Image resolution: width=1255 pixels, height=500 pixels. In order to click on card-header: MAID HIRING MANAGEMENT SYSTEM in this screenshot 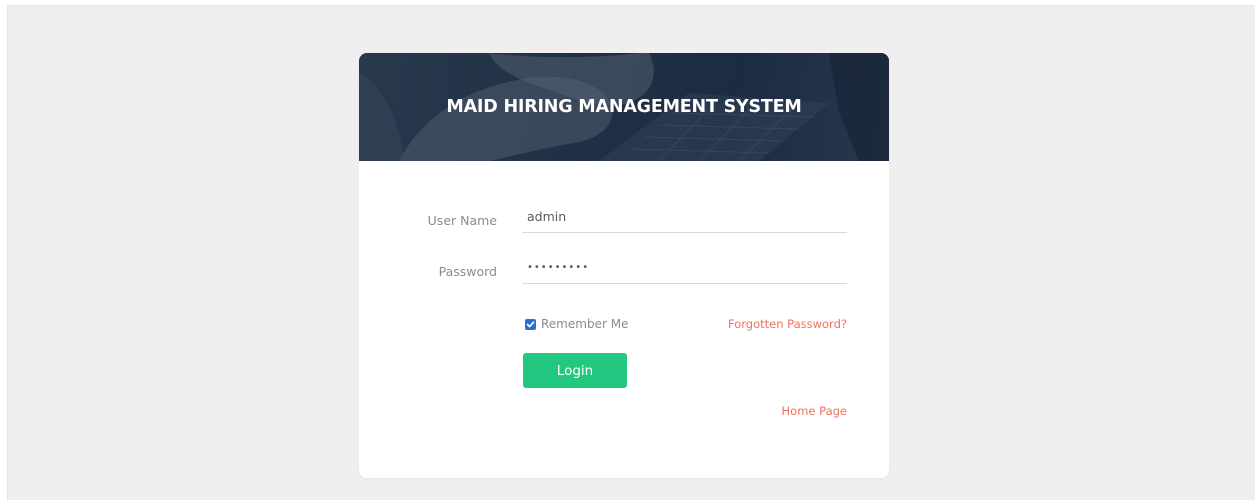, I will do `click(624, 107)`.